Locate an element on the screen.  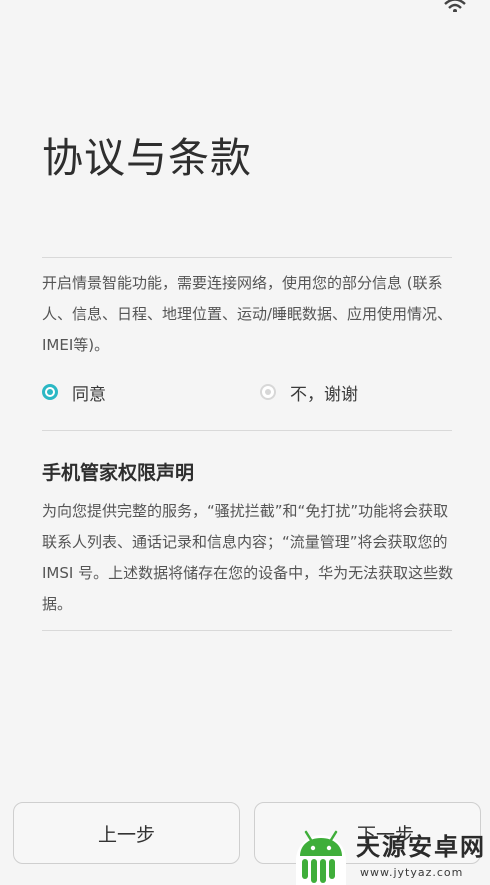
next-step-label: 下一步 is located at coordinates (385, 834).